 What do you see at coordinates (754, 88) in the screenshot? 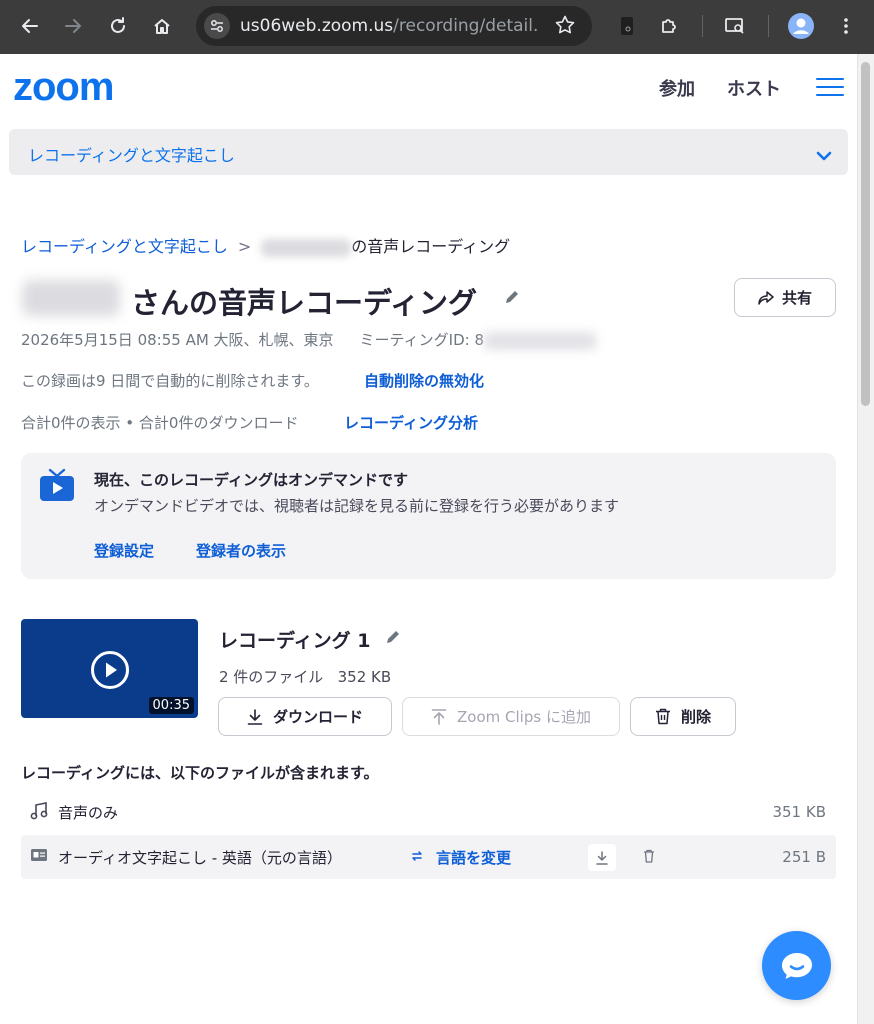
I see `host-link: ホスト` at bounding box center [754, 88].